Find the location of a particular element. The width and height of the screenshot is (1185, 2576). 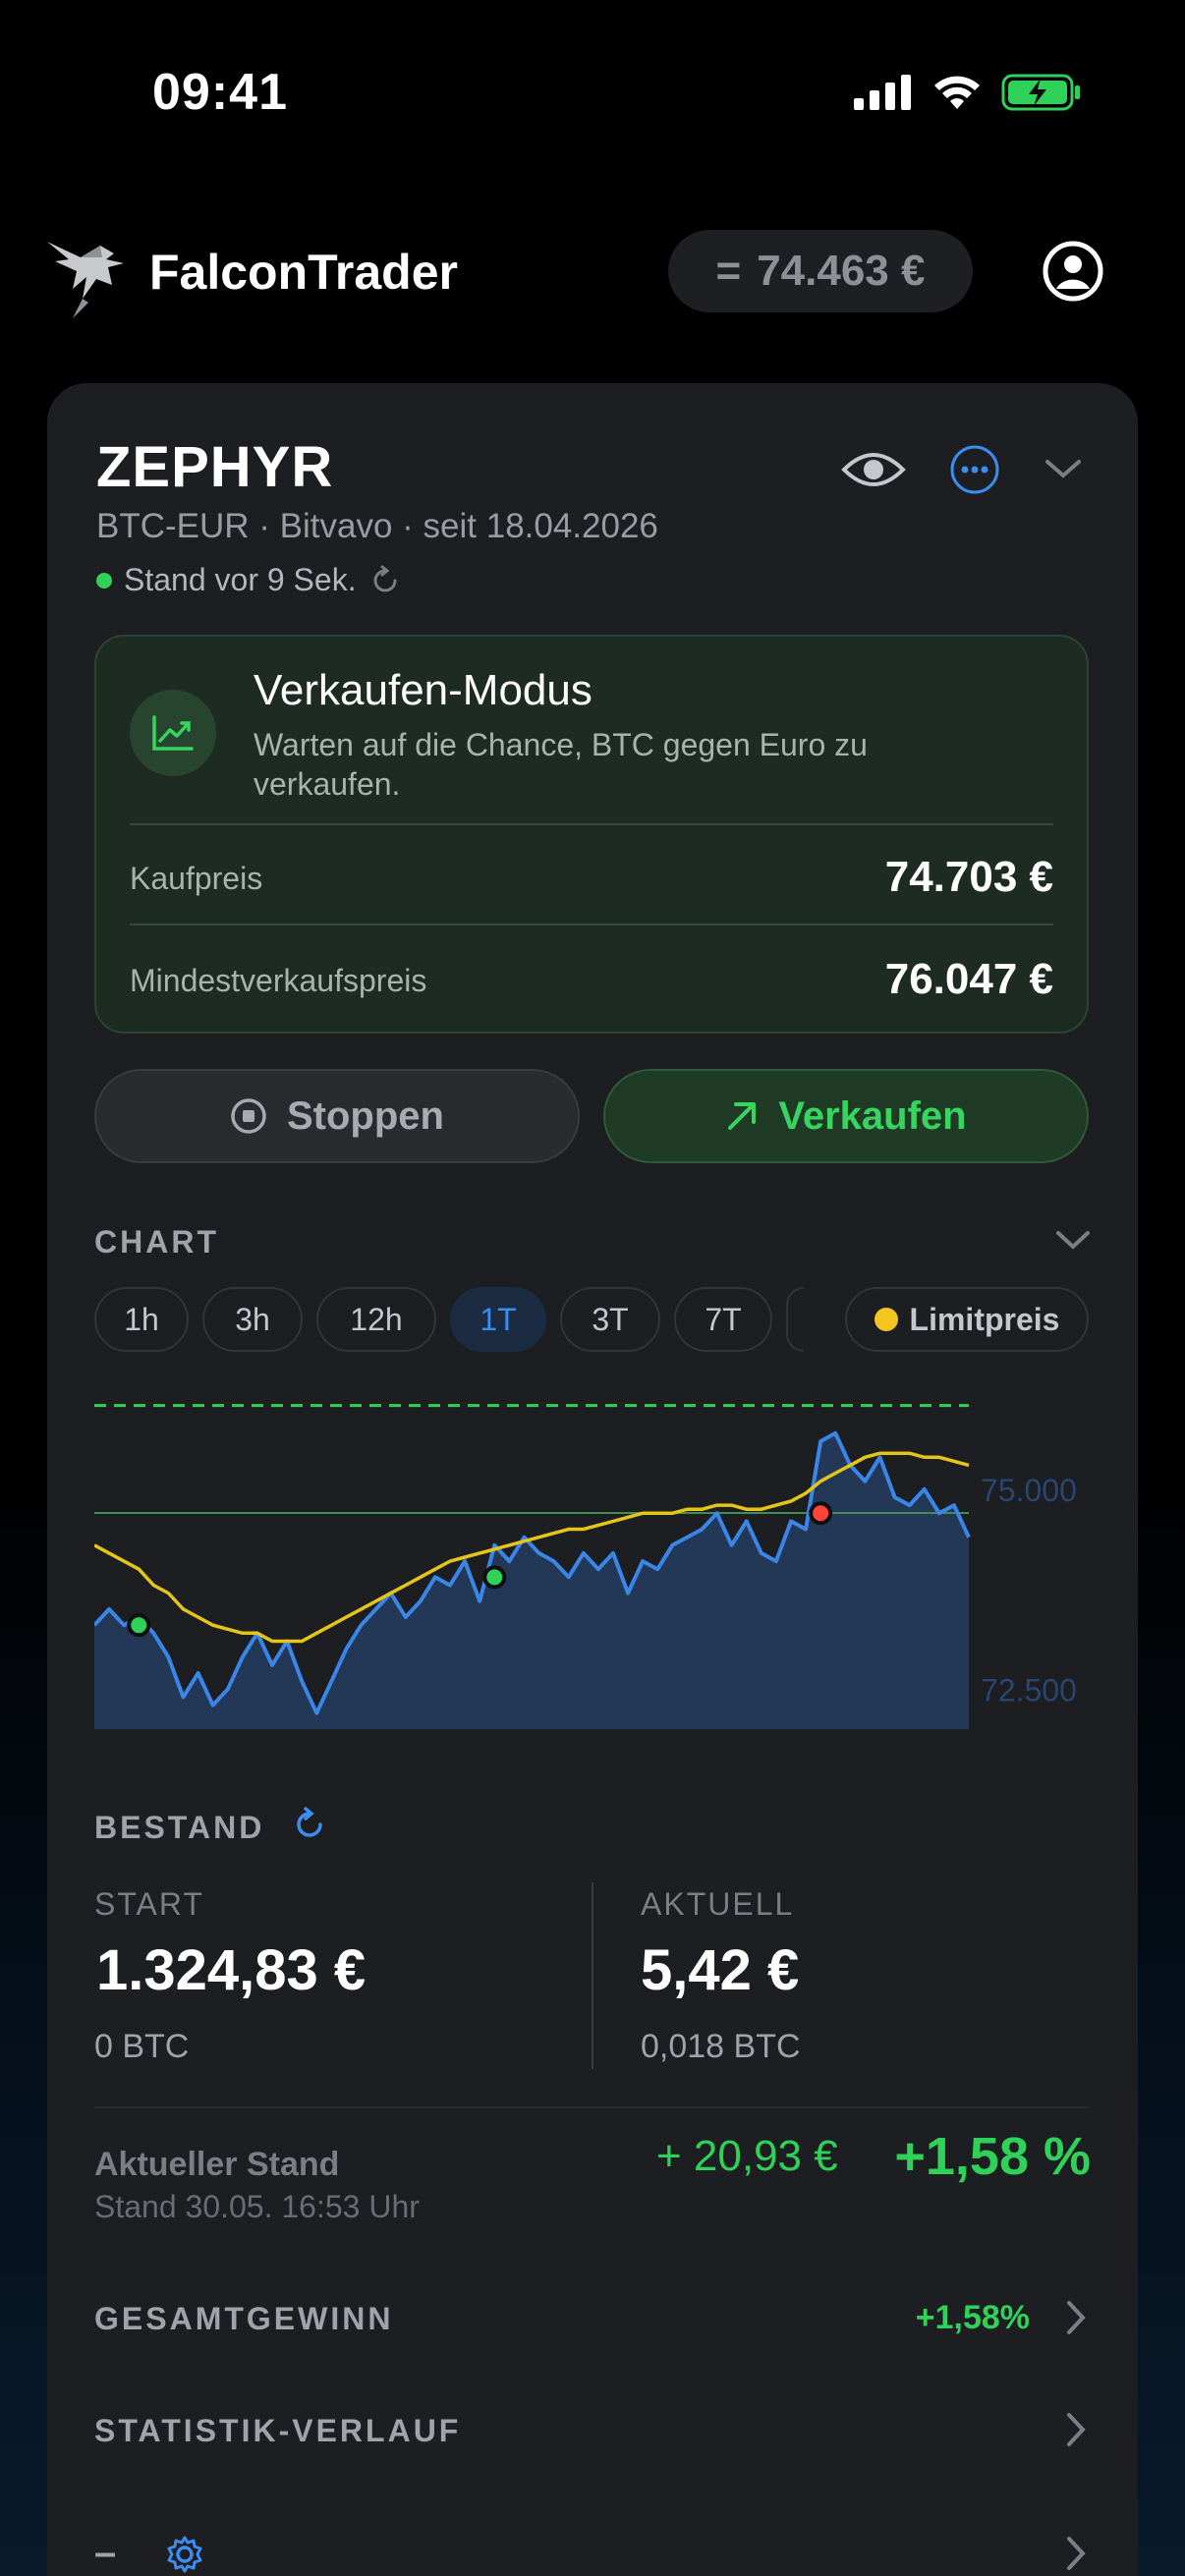

mode-title: Verkaufen-Modus is located at coordinates (423, 690).